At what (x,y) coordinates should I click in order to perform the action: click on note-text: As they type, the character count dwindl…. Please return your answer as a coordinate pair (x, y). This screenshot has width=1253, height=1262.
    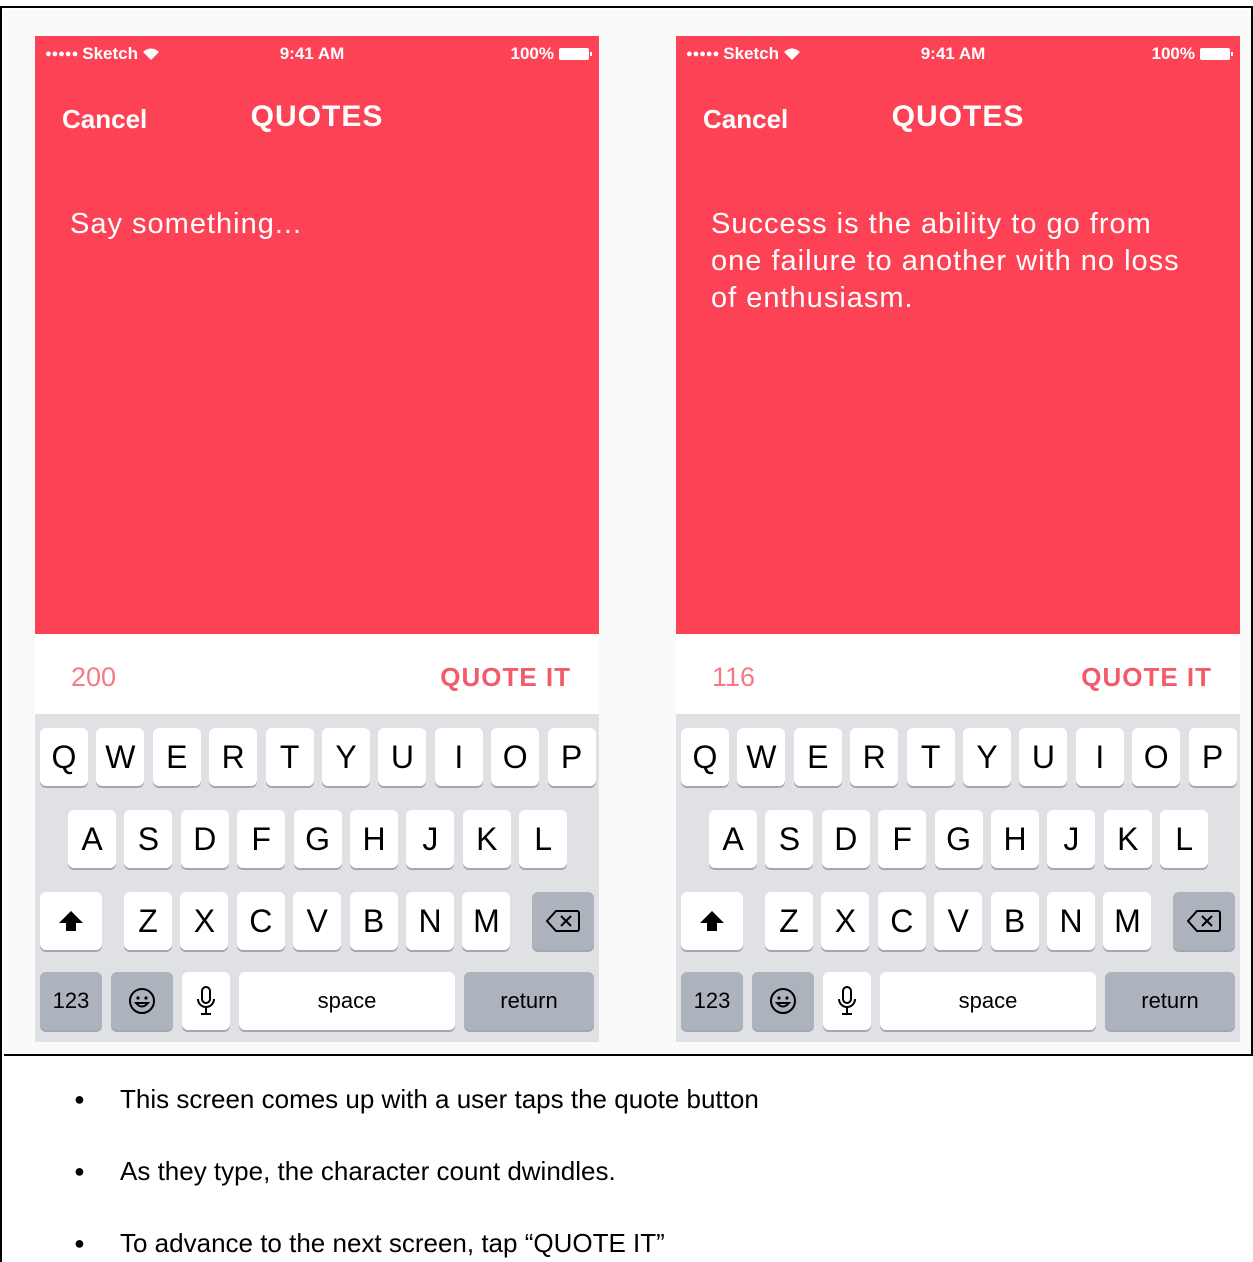
    Looking at the image, I should click on (368, 1171).